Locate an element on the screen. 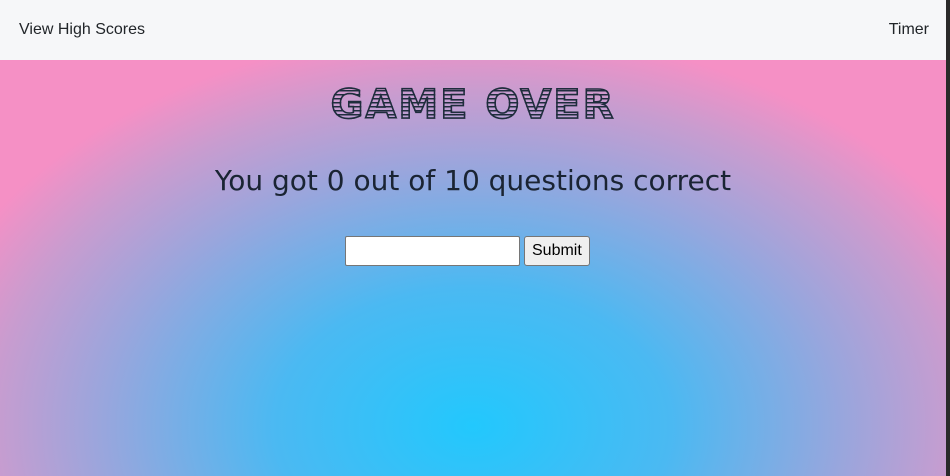  game-over-heading: GAME OVER is located at coordinates (473, 105).